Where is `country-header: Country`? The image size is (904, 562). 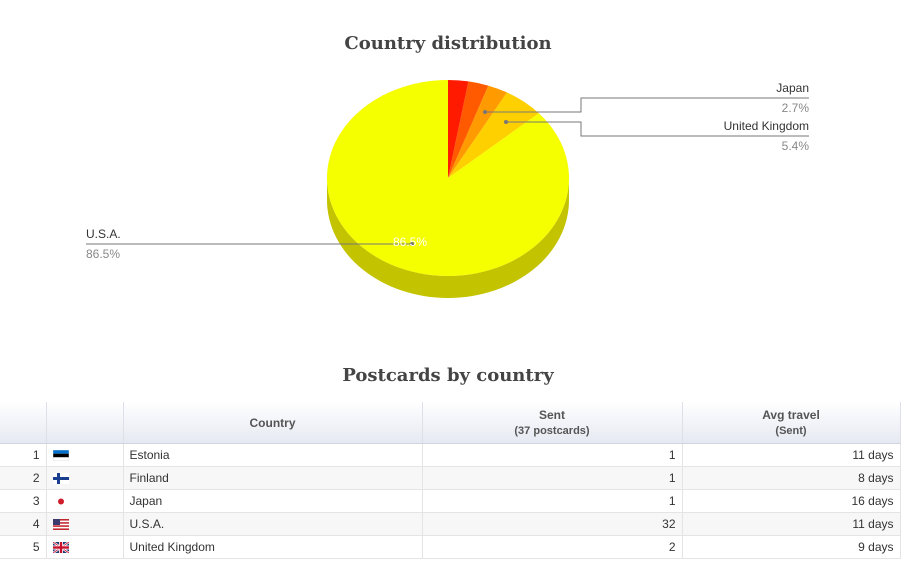 country-header: Country is located at coordinates (273, 423).